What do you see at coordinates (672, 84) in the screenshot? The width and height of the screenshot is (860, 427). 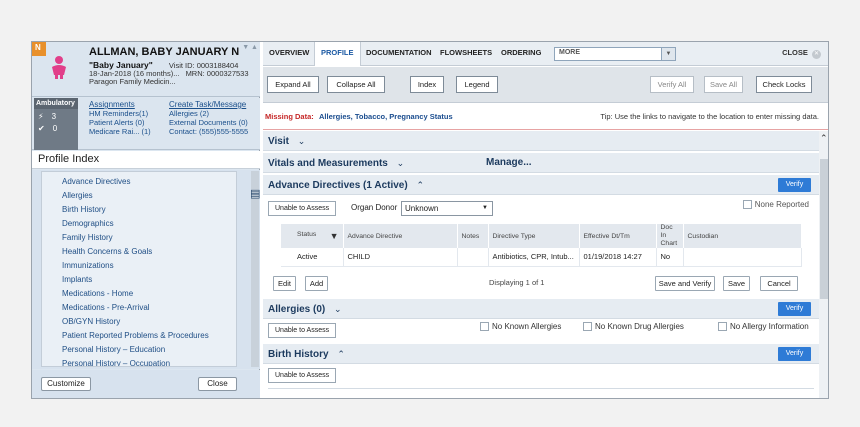 I see `verify-all-button: Verify All` at bounding box center [672, 84].